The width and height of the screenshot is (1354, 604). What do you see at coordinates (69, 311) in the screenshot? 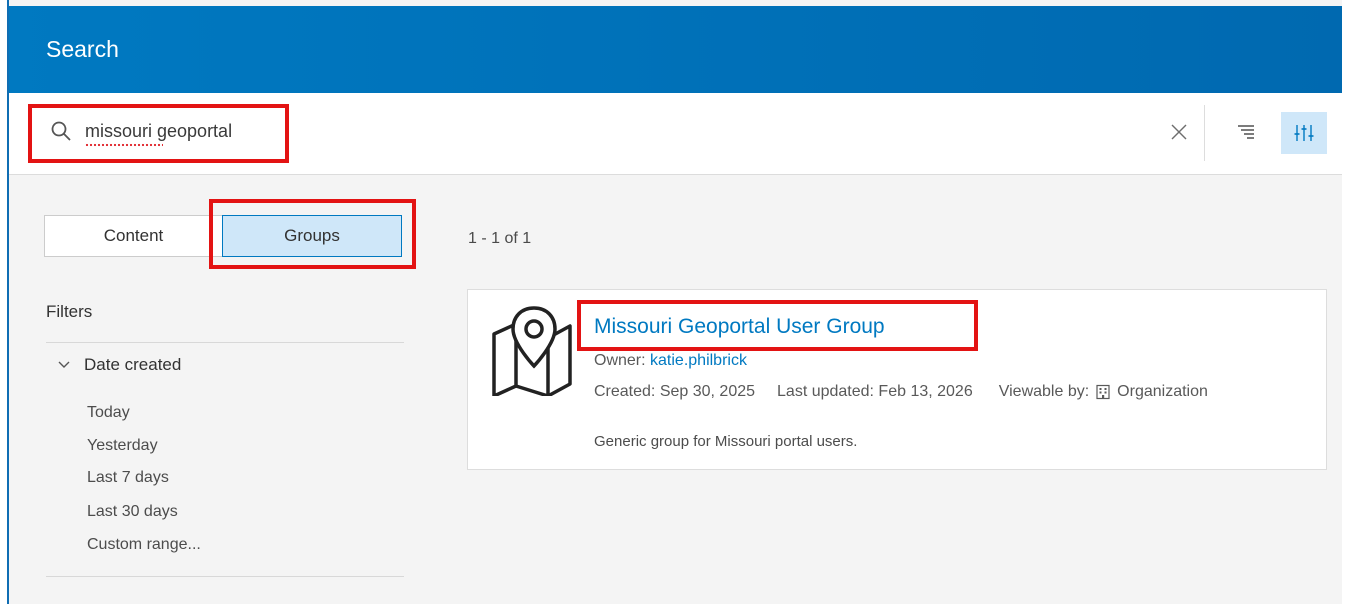
I see `filters-heading: Filters` at bounding box center [69, 311].